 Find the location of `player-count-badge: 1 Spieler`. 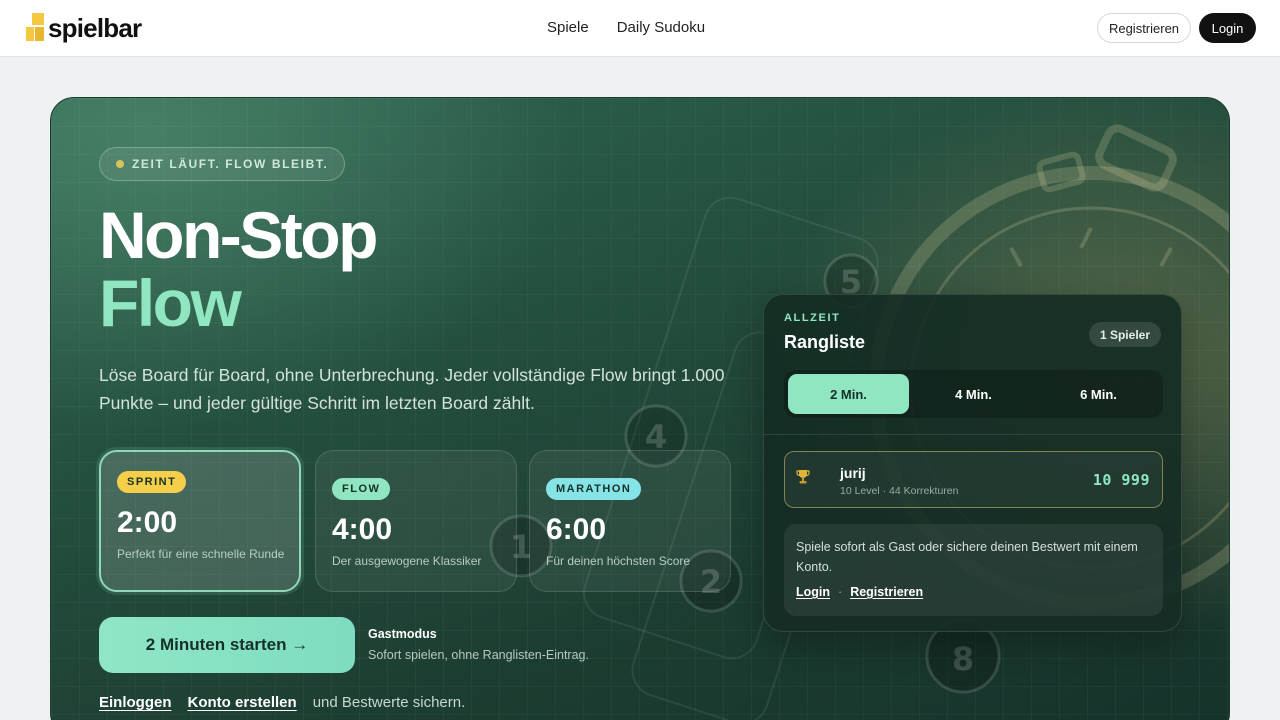

player-count-badge: 1 Spieler is located at coordinates (1124, 334).